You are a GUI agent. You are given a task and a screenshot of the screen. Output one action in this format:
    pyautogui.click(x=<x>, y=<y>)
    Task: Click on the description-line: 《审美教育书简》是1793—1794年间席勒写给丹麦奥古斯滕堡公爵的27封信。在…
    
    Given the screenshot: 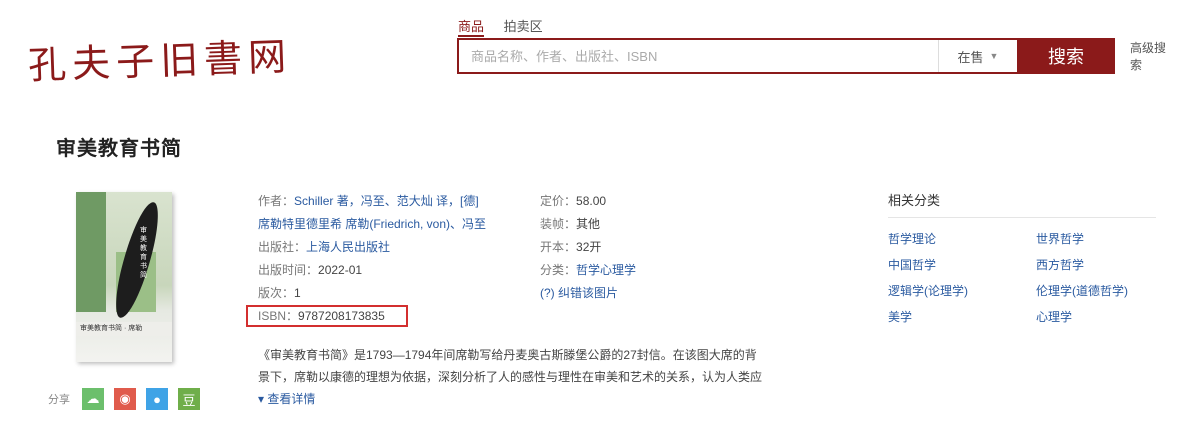 What is the action you would take?
    pyautogui.click(x=507, y=355)
    